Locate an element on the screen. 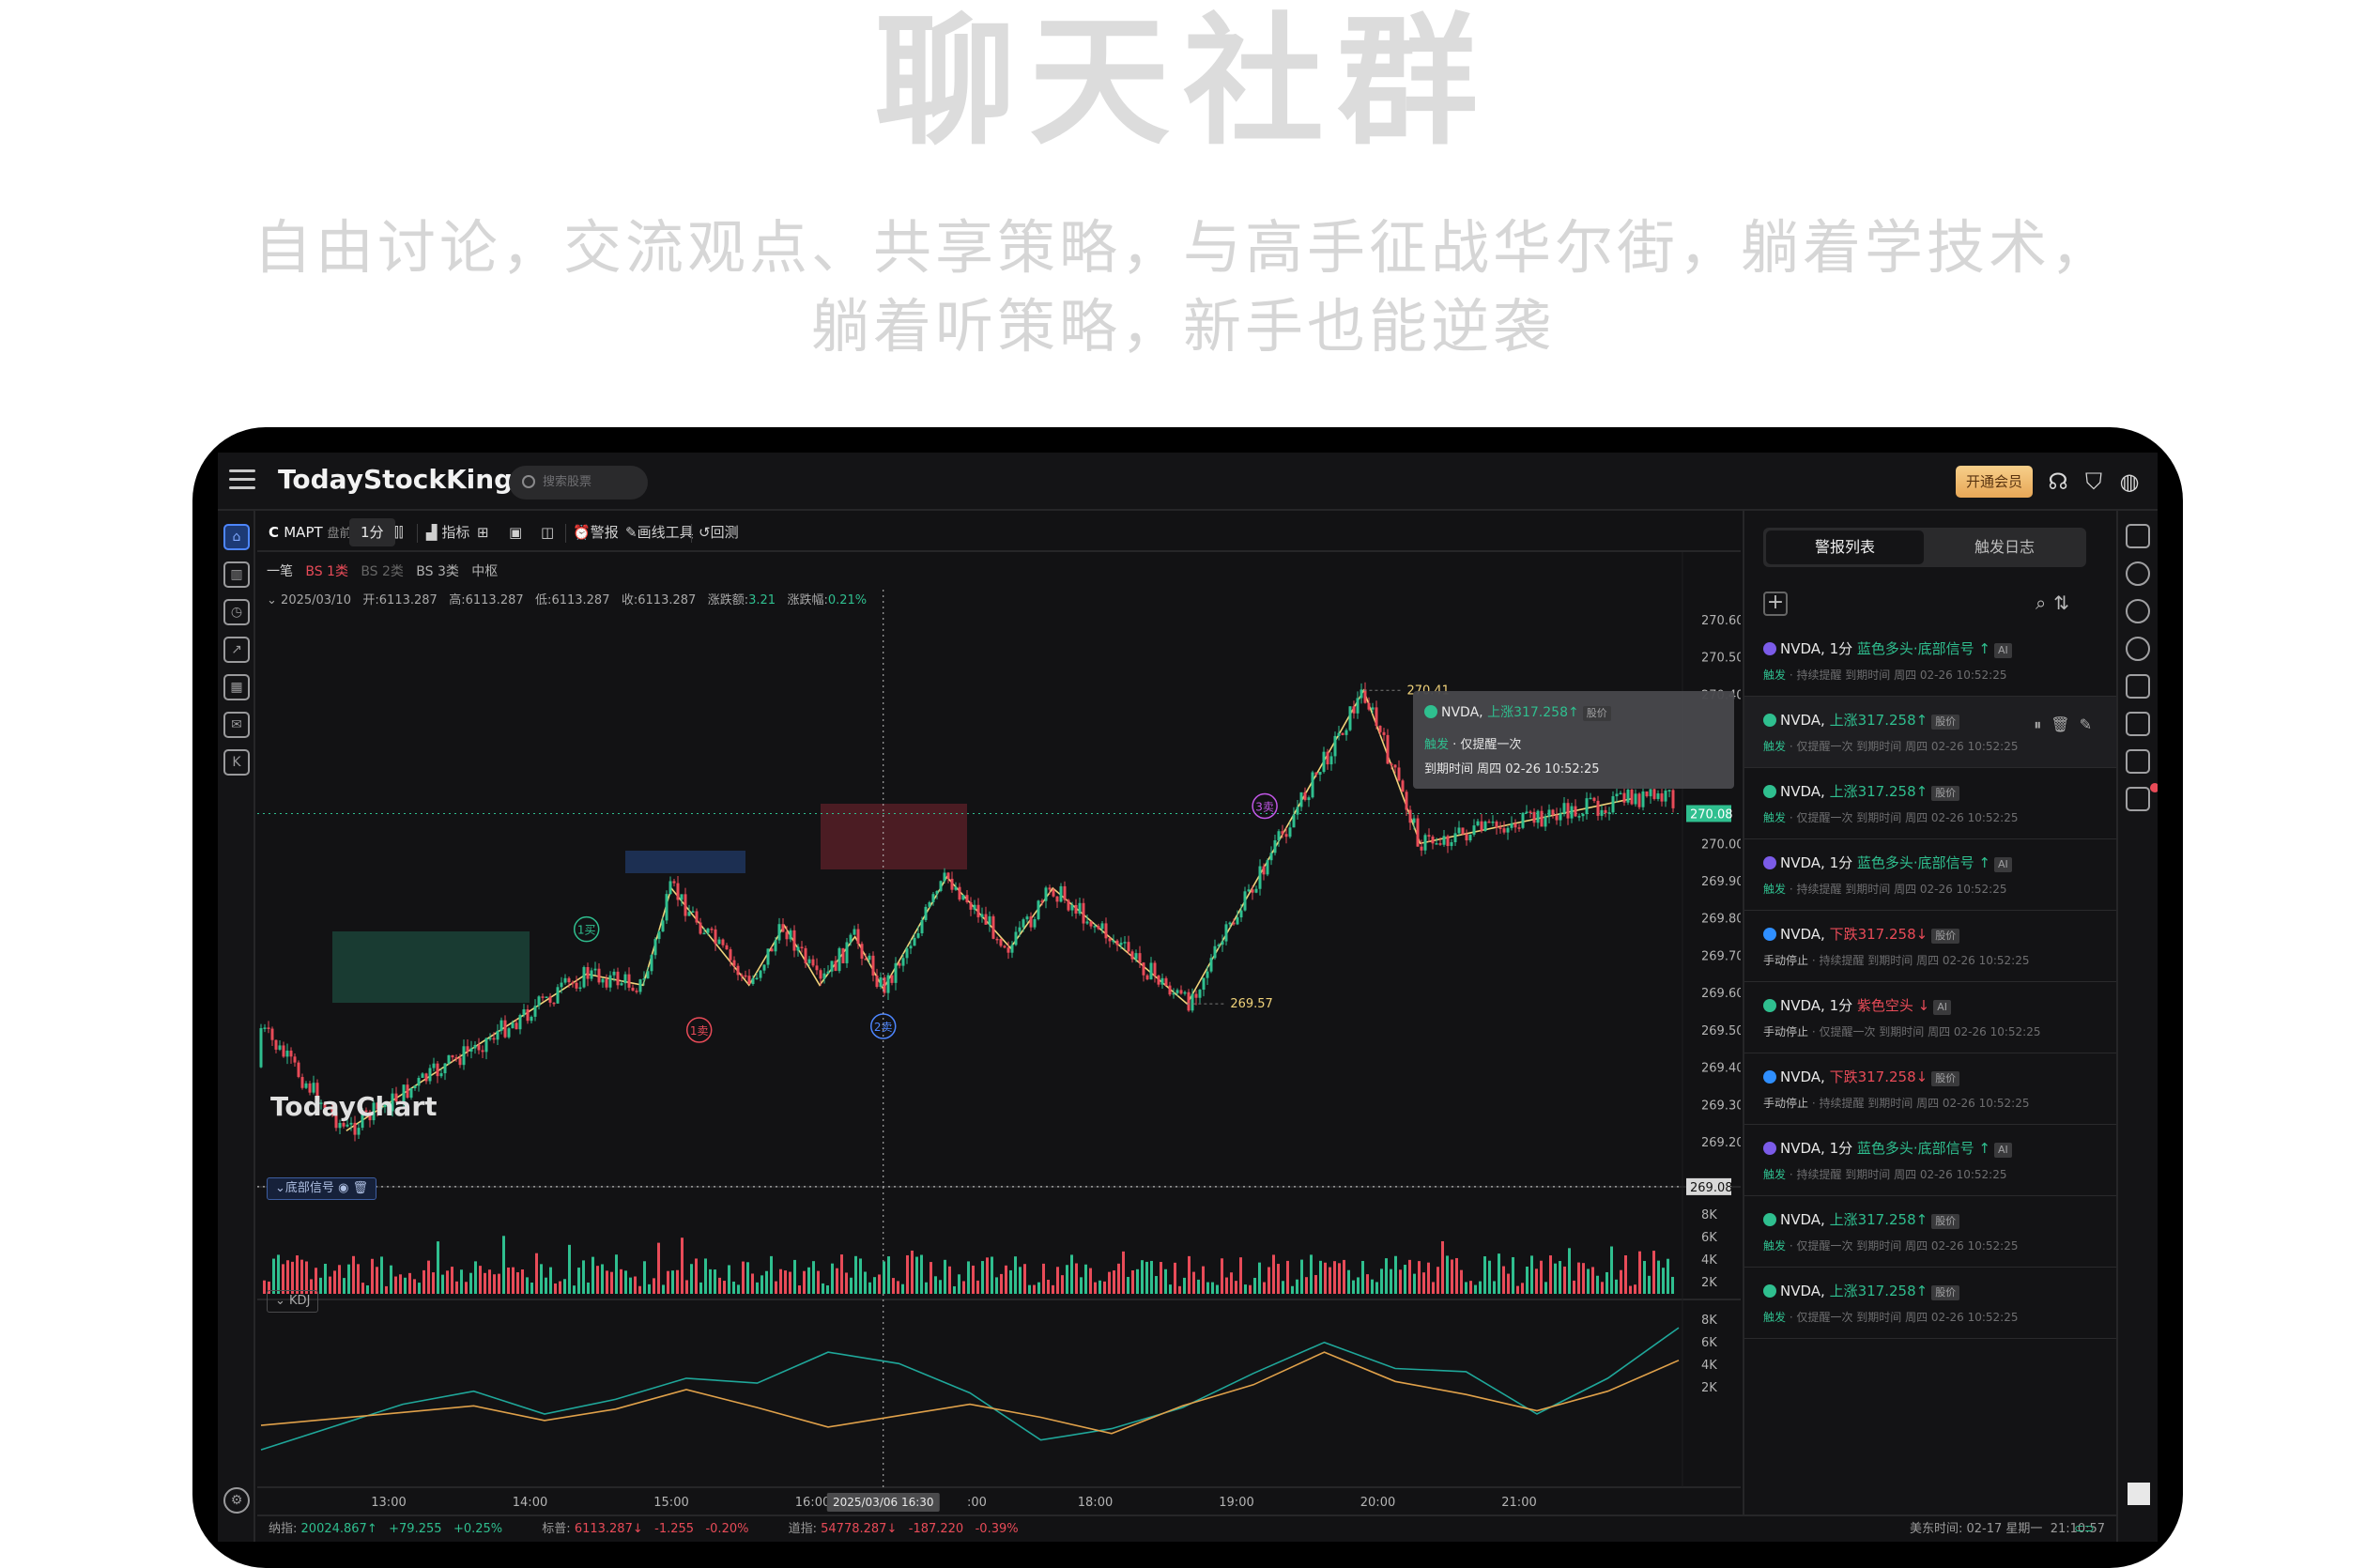 The height and width of the screenshot is (1568, 2366). chart-line-icon is located at coordinates (2138, 762).